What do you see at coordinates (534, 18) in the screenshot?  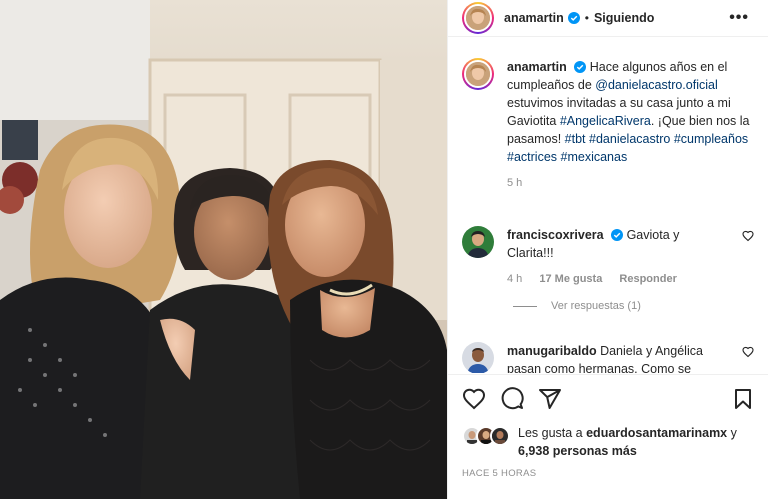 I see `author-username: anamartin` at bounding box center [534, 18].